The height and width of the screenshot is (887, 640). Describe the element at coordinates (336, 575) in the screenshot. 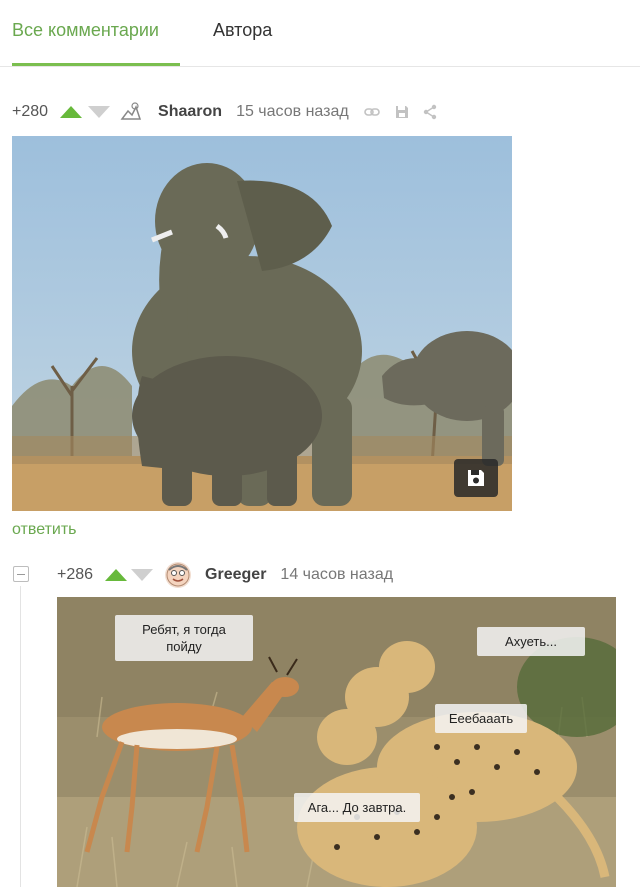

I see `comment-time: 14 часов назад` at that location.